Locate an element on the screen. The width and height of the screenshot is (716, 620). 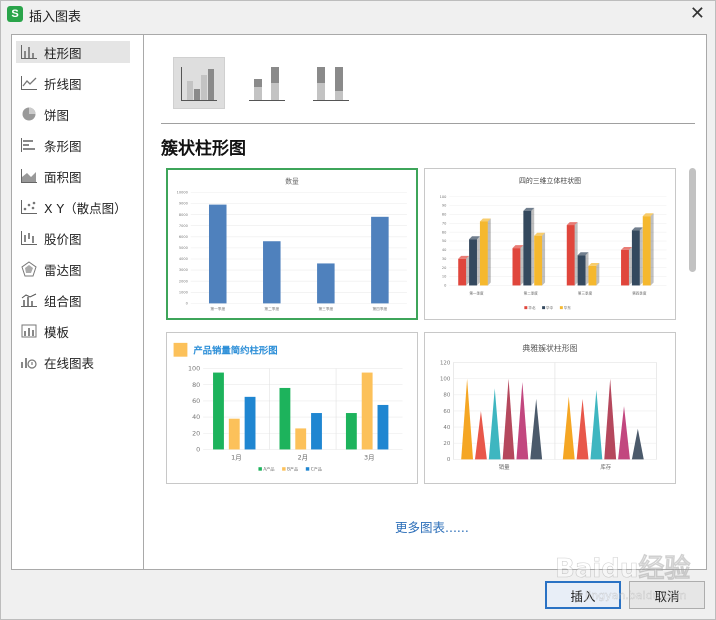
thumbnail-4-svg: 典雅簇状柱形图 120 100 80 60 40 20 0 销量 库存 is located at coordinates (548, 407).